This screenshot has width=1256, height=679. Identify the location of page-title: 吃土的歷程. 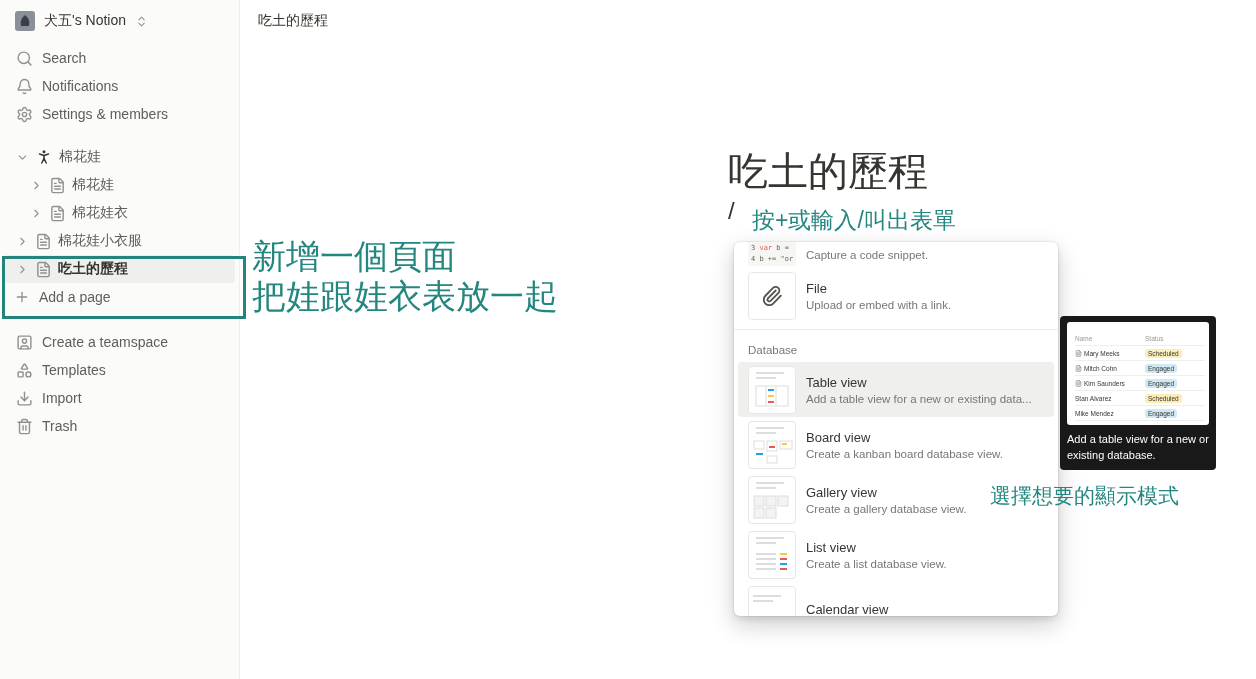
(828, 172).